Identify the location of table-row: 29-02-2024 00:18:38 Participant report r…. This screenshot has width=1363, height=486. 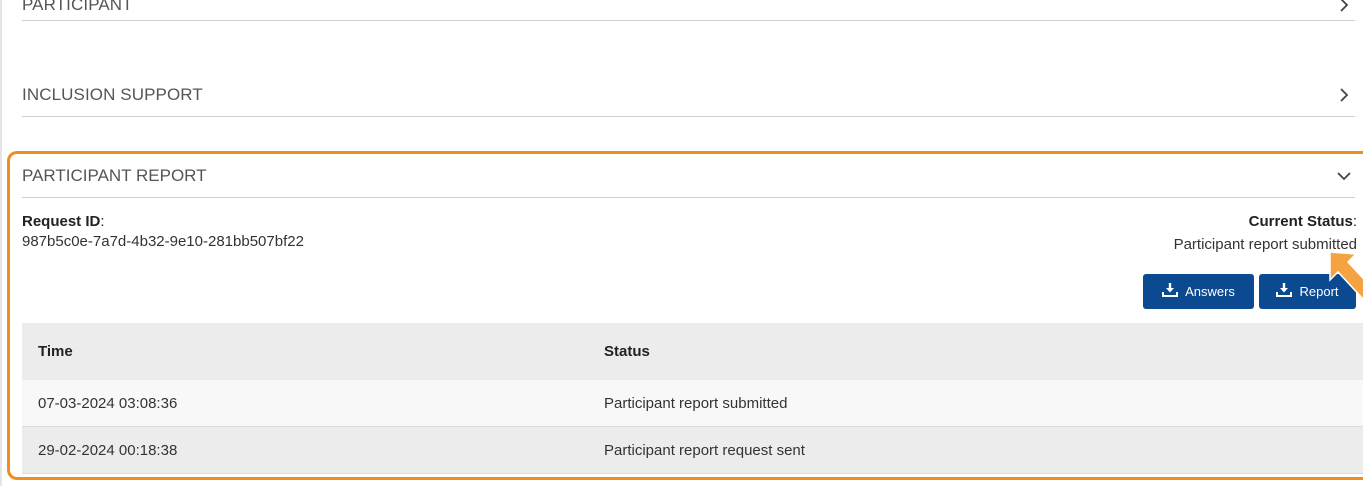
(692, 450).